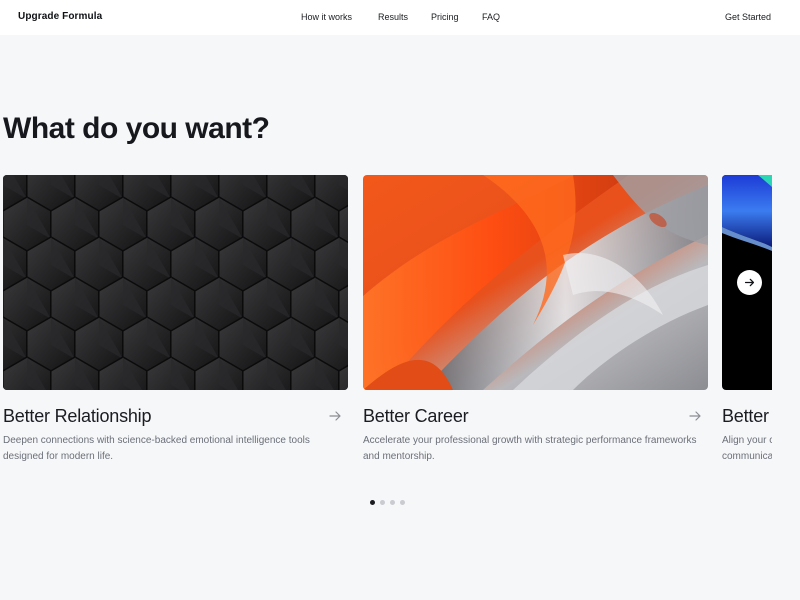 The image size is (800, 600). I want to click on nav-faq: FAQ, so click(491, 17).